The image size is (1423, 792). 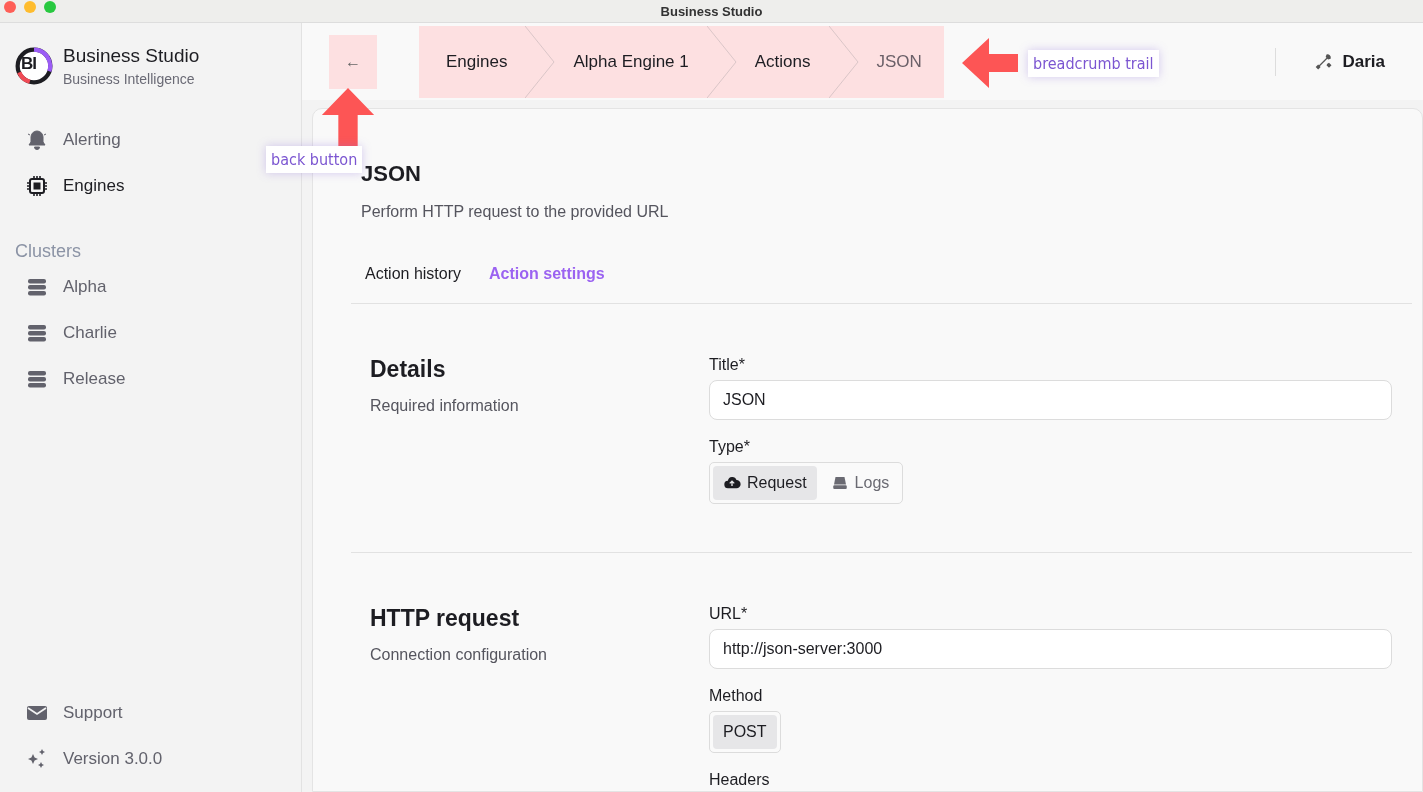 What do you see at coordinates (860, 483) in the screenshot?
I see `segment-option: Logs` at bounding box center [860, 483].